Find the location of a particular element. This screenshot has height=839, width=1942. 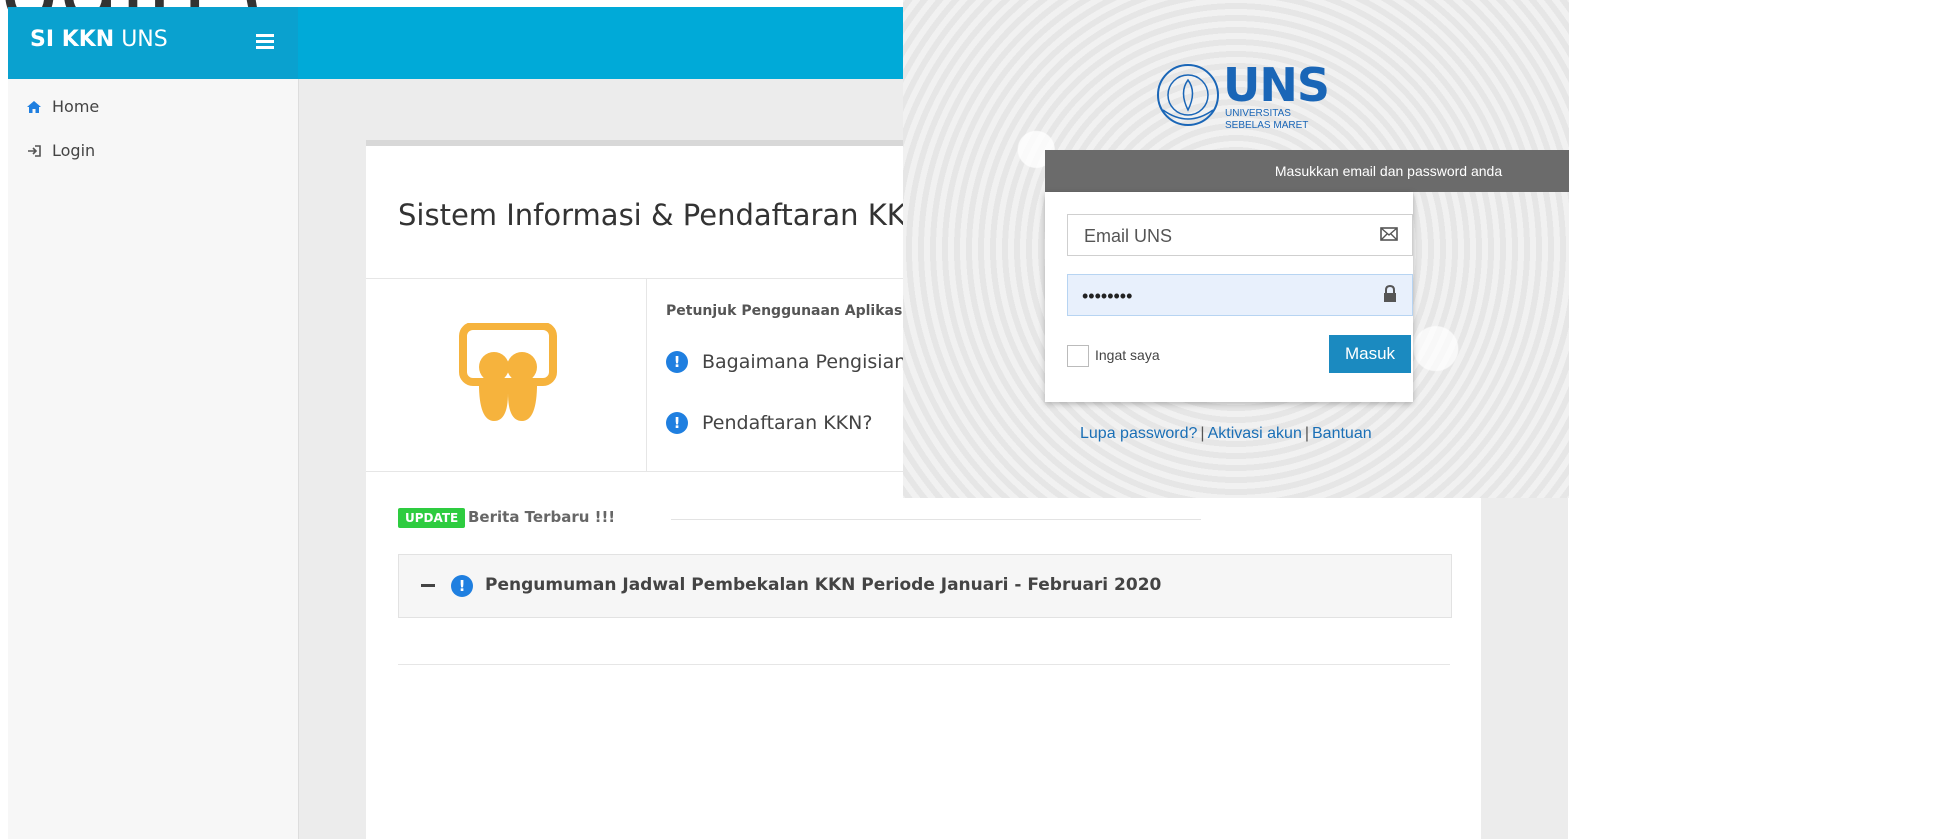

page-title: Sistem Informasi & Pendaftaran KKN is located at coordinates (663, 215).